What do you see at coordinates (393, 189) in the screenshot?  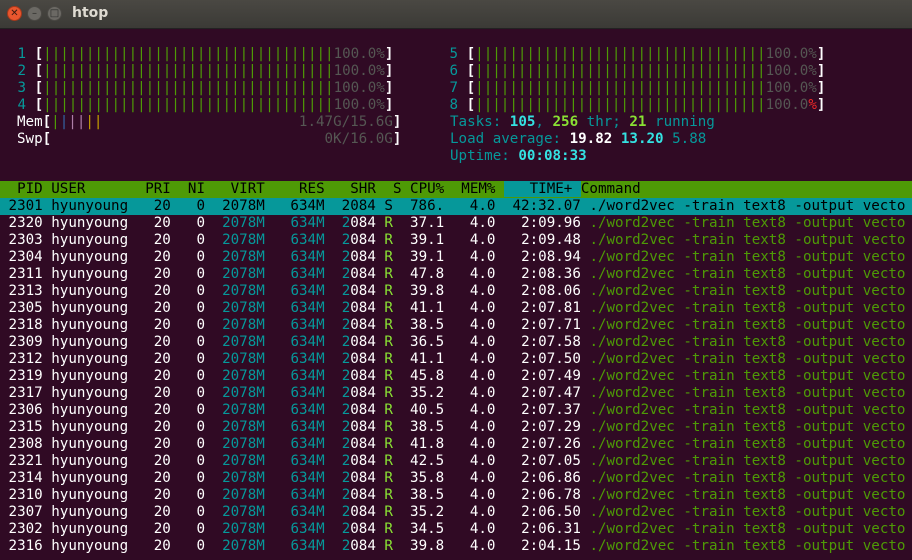 I see `column-s: S` at bounding box center [393, 189].